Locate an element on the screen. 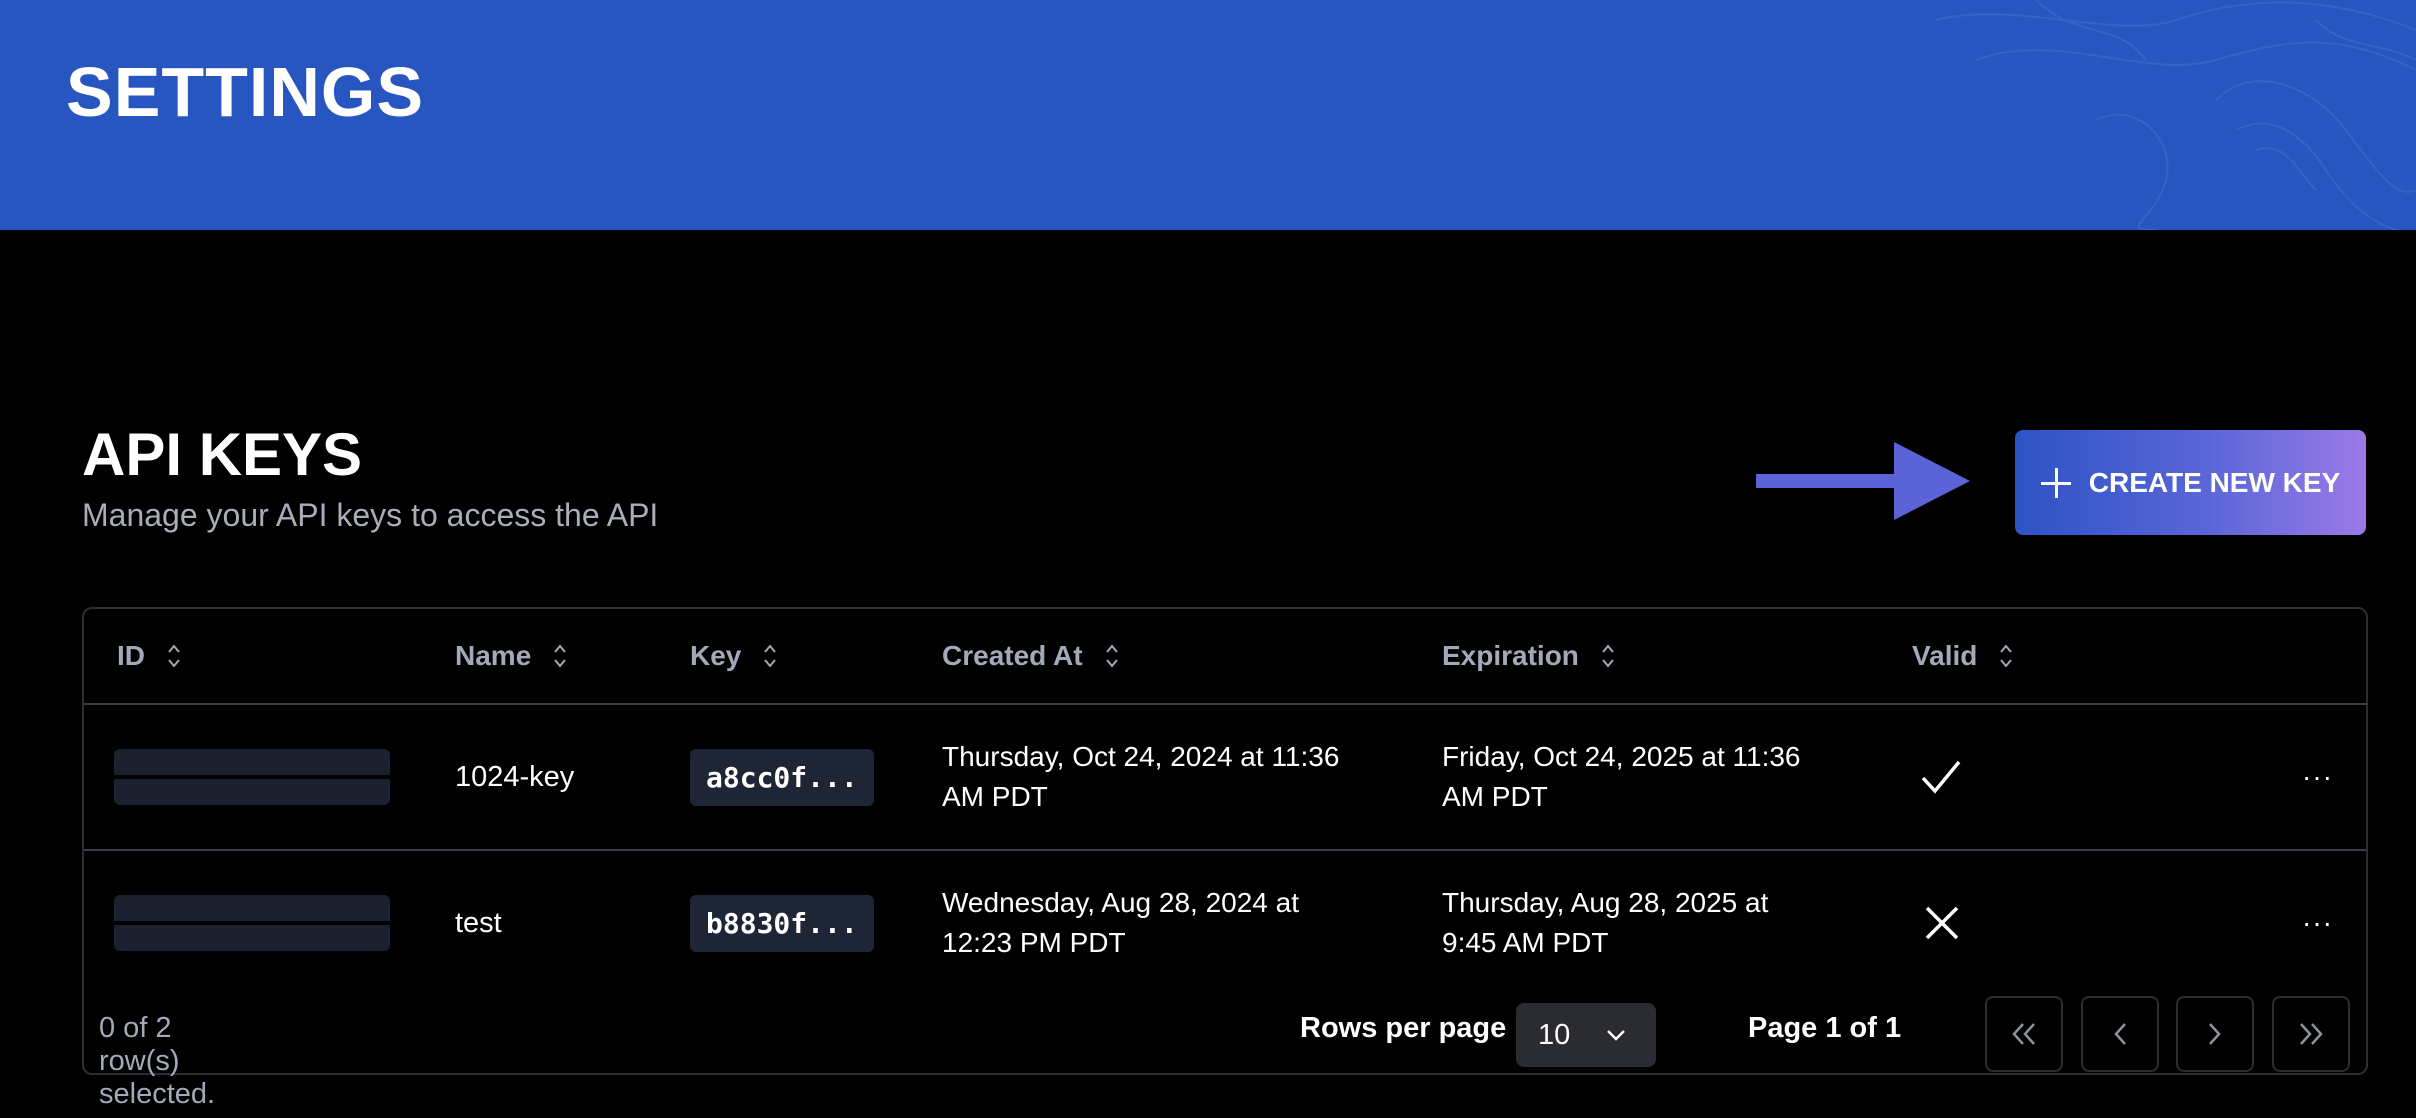 The width and height of the screenshot is (2416, 1118). expiration-line: Friday, Oct 24, 2025 at 11:36 is located at coordinates (1621, 756).